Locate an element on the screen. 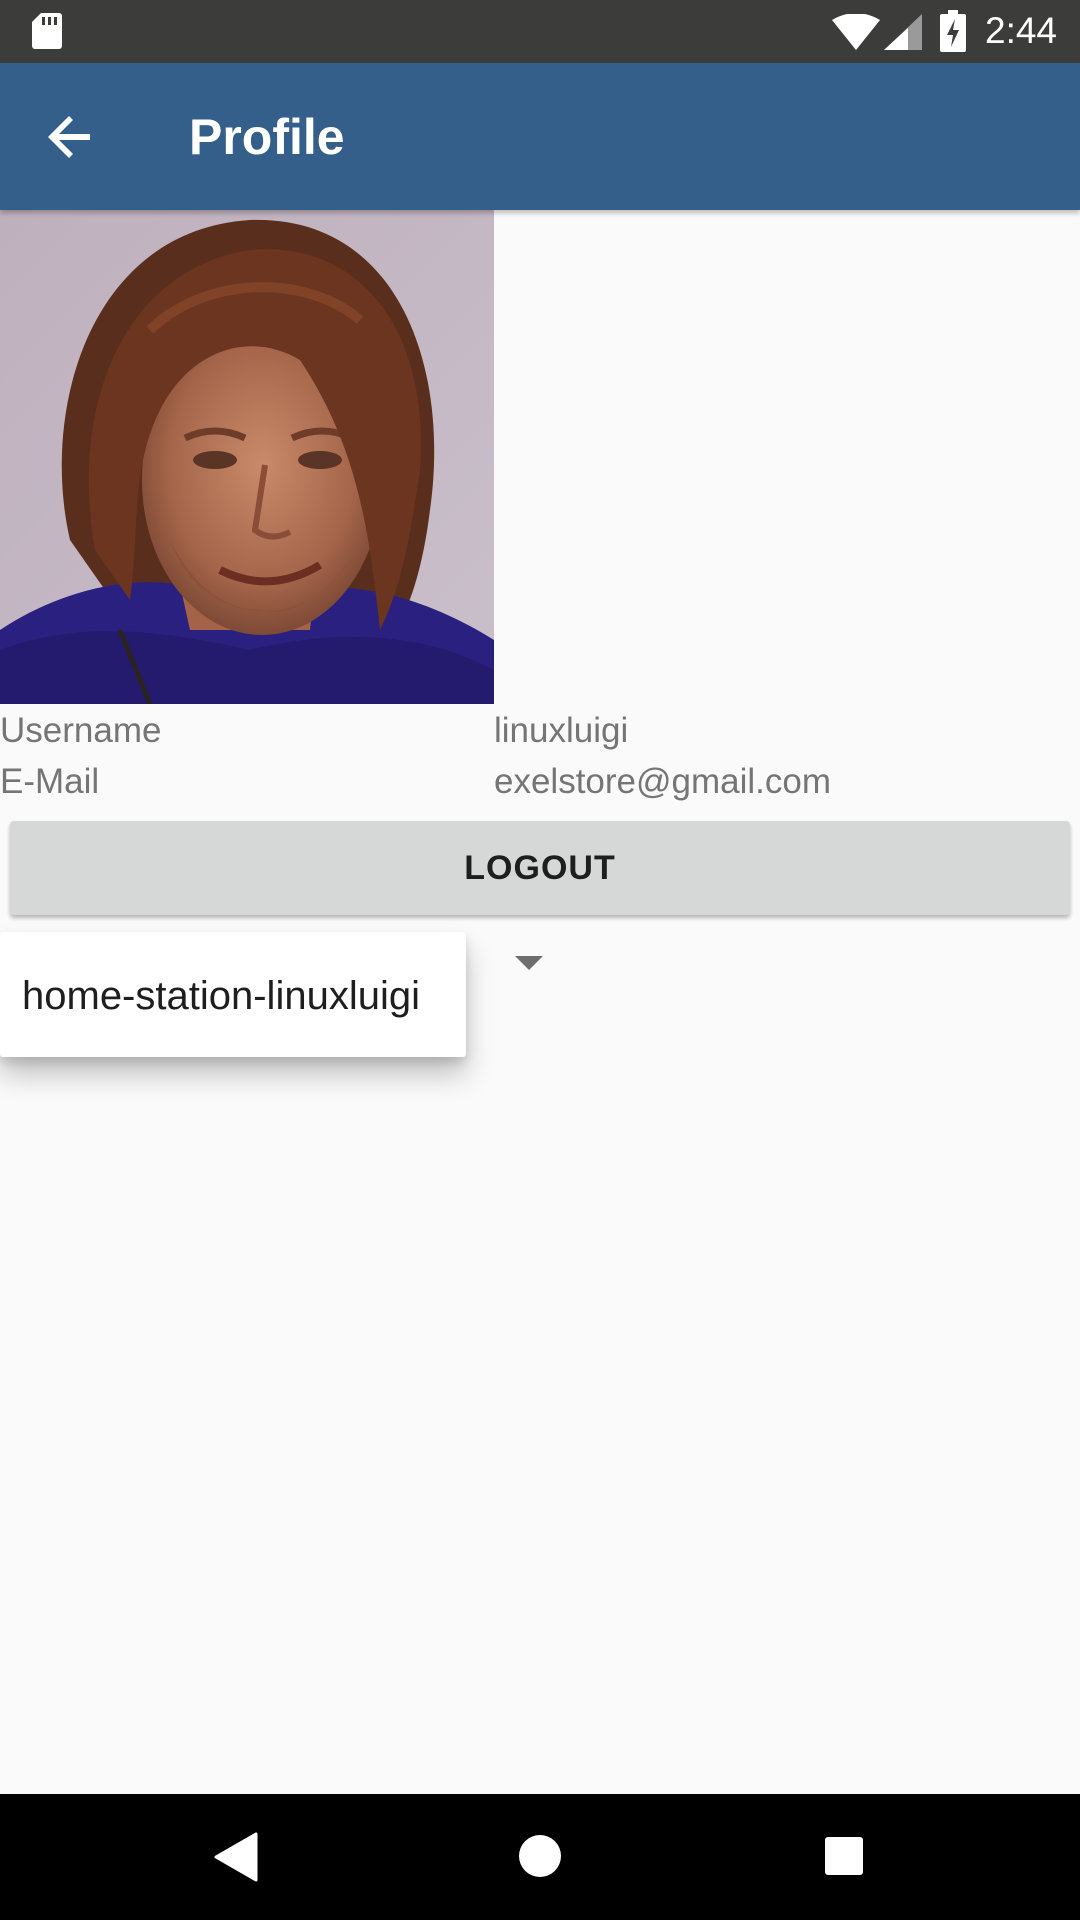  navigation-bar is located at coordinates (540, 1857).